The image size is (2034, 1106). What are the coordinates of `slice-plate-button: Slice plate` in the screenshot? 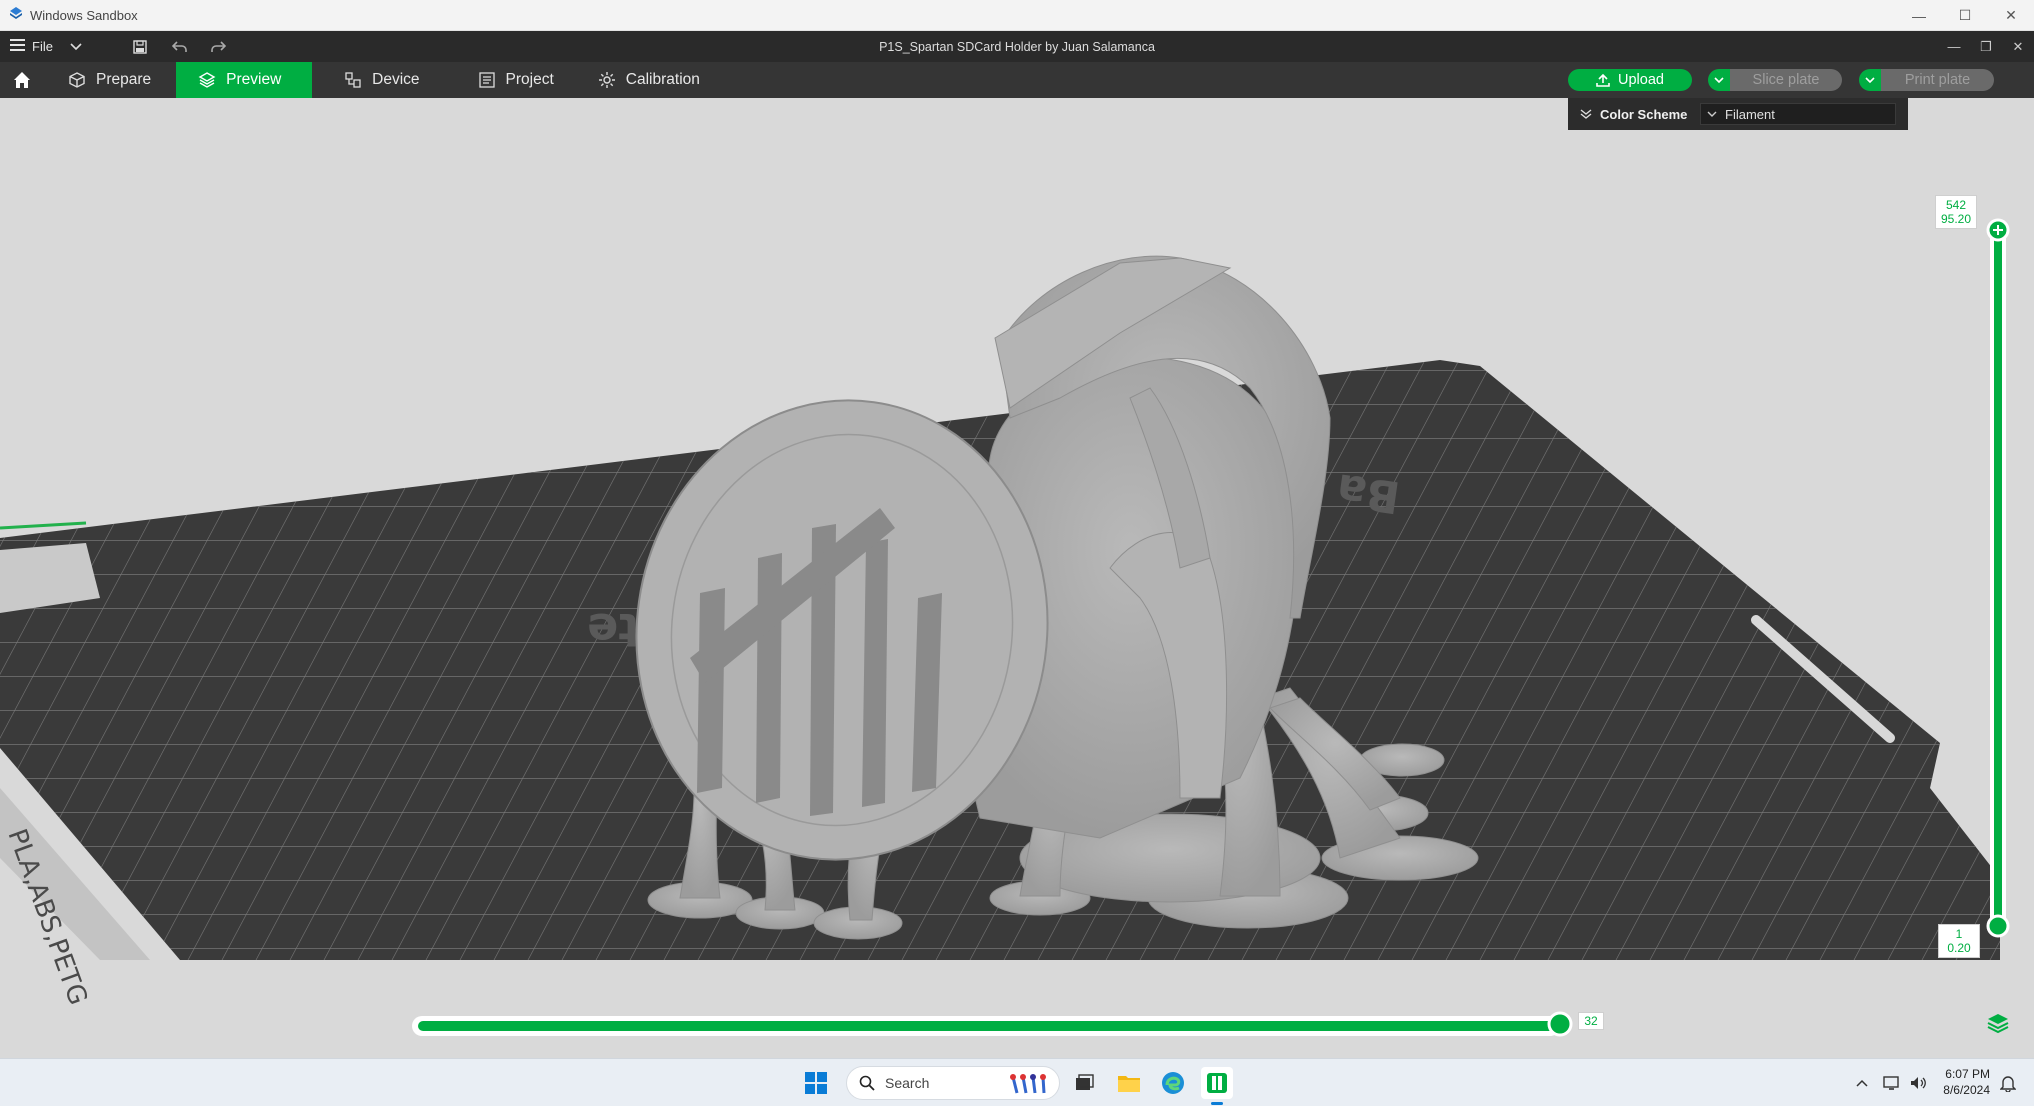 It's located at (1786, 80).